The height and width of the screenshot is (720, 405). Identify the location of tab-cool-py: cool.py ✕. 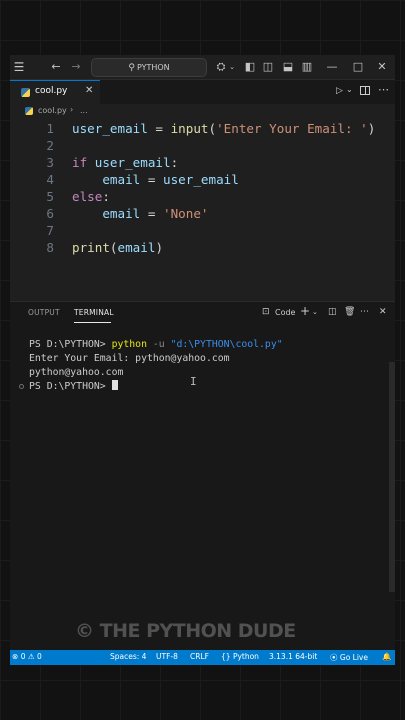
(55, 92).